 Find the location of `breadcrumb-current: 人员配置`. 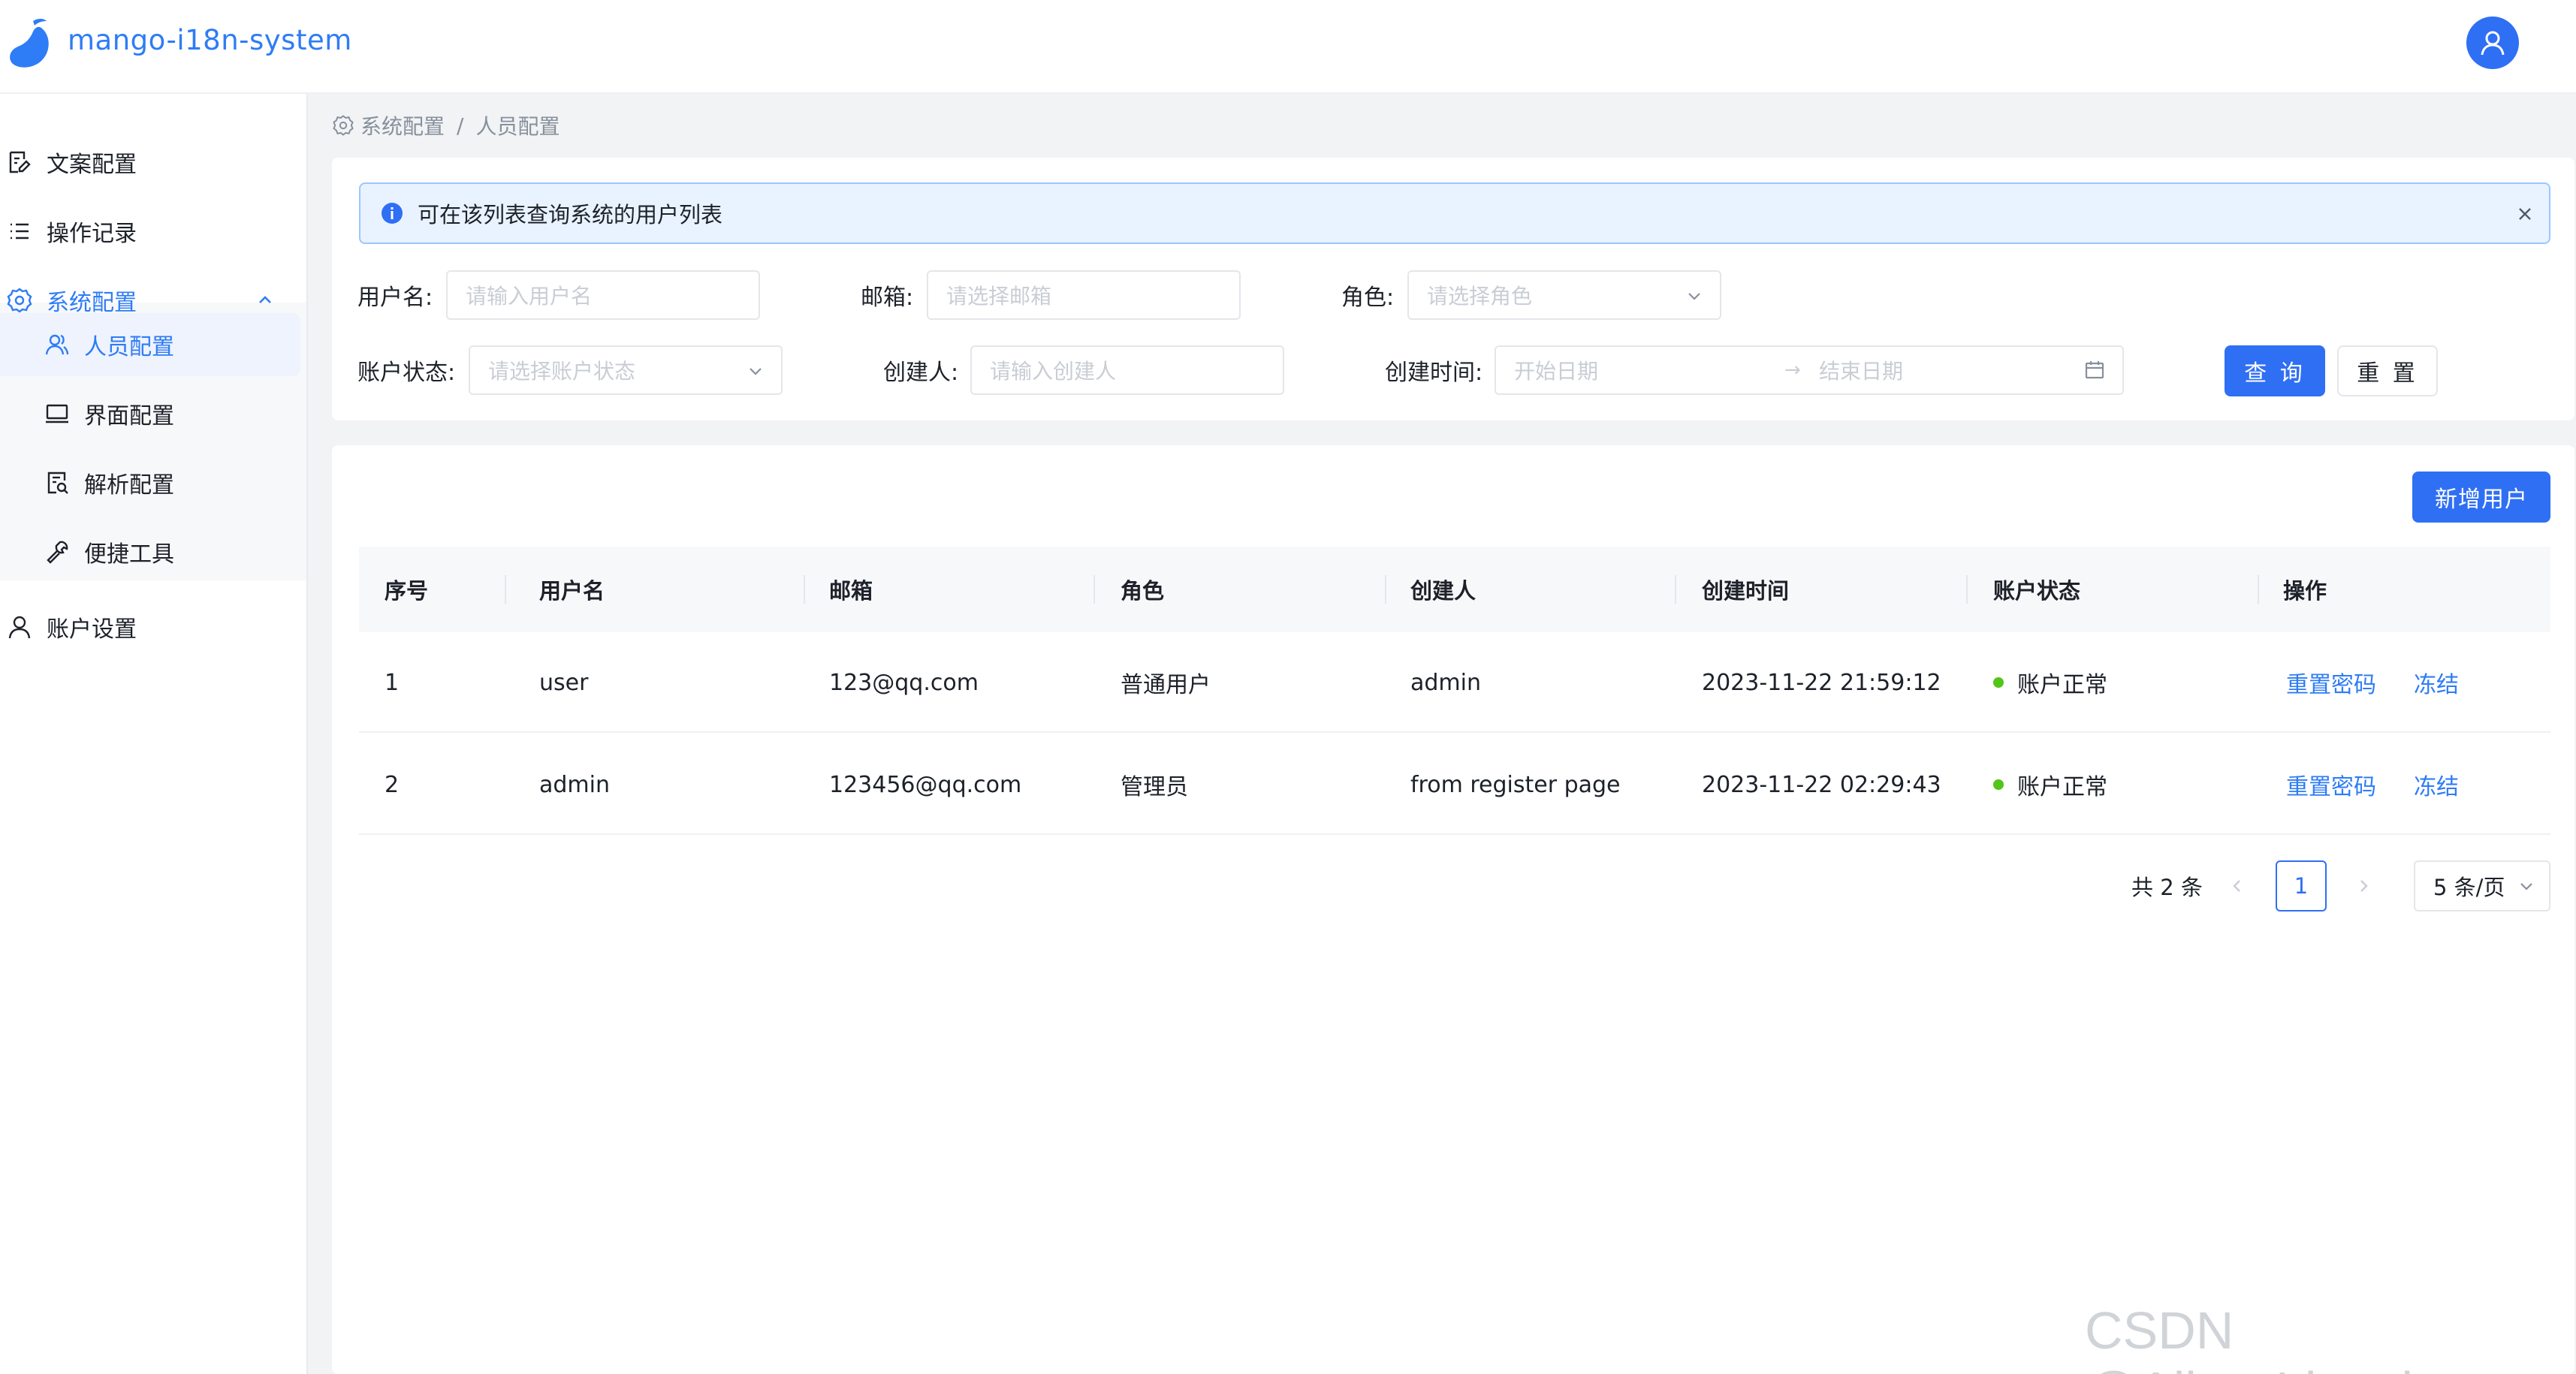

breadcrumb-current: 人员配置 is located at coordinates (517, 127).